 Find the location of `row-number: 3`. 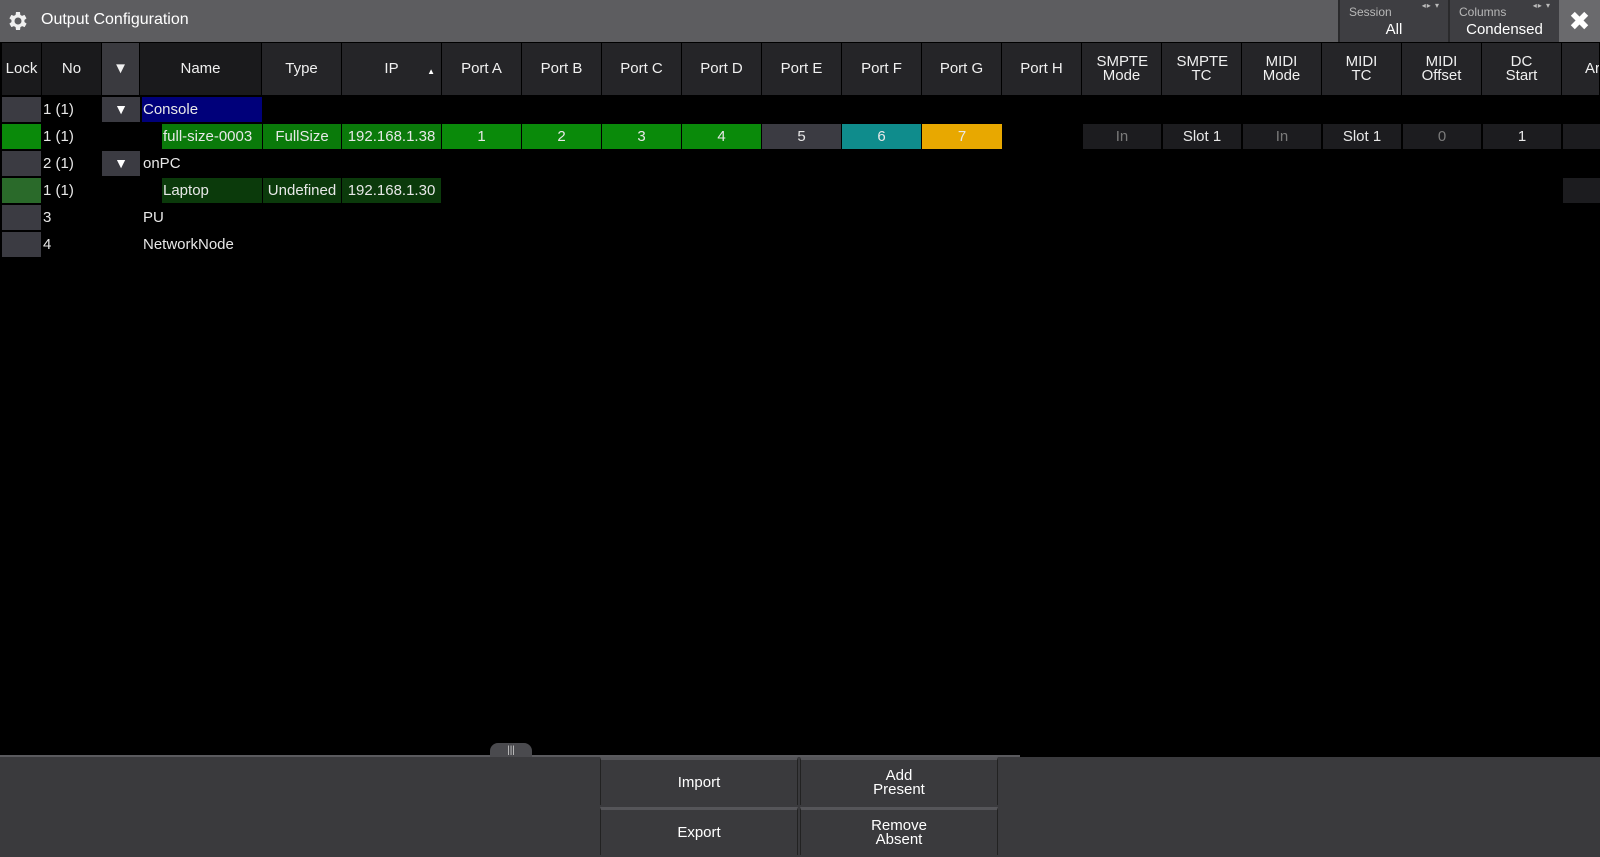

row-number: 3 is located at coordinates (47, 217).